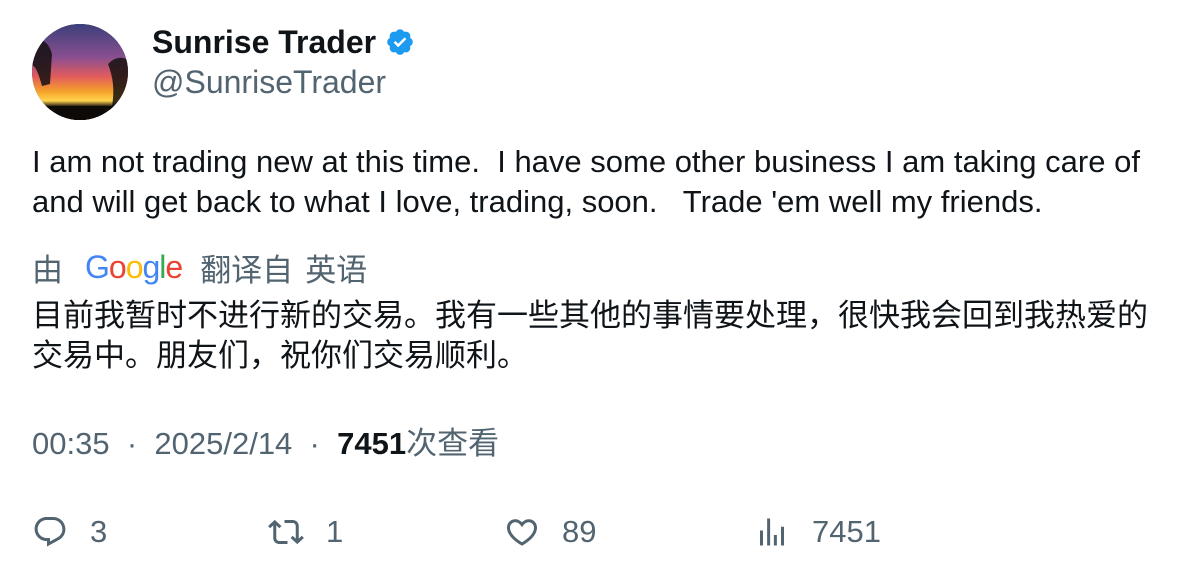 This screenshot has height=578, width=1196. What do you see at coordinates (50, 532) in the screenshot?
I see `reply-icon` at bounding box center [50, 532].